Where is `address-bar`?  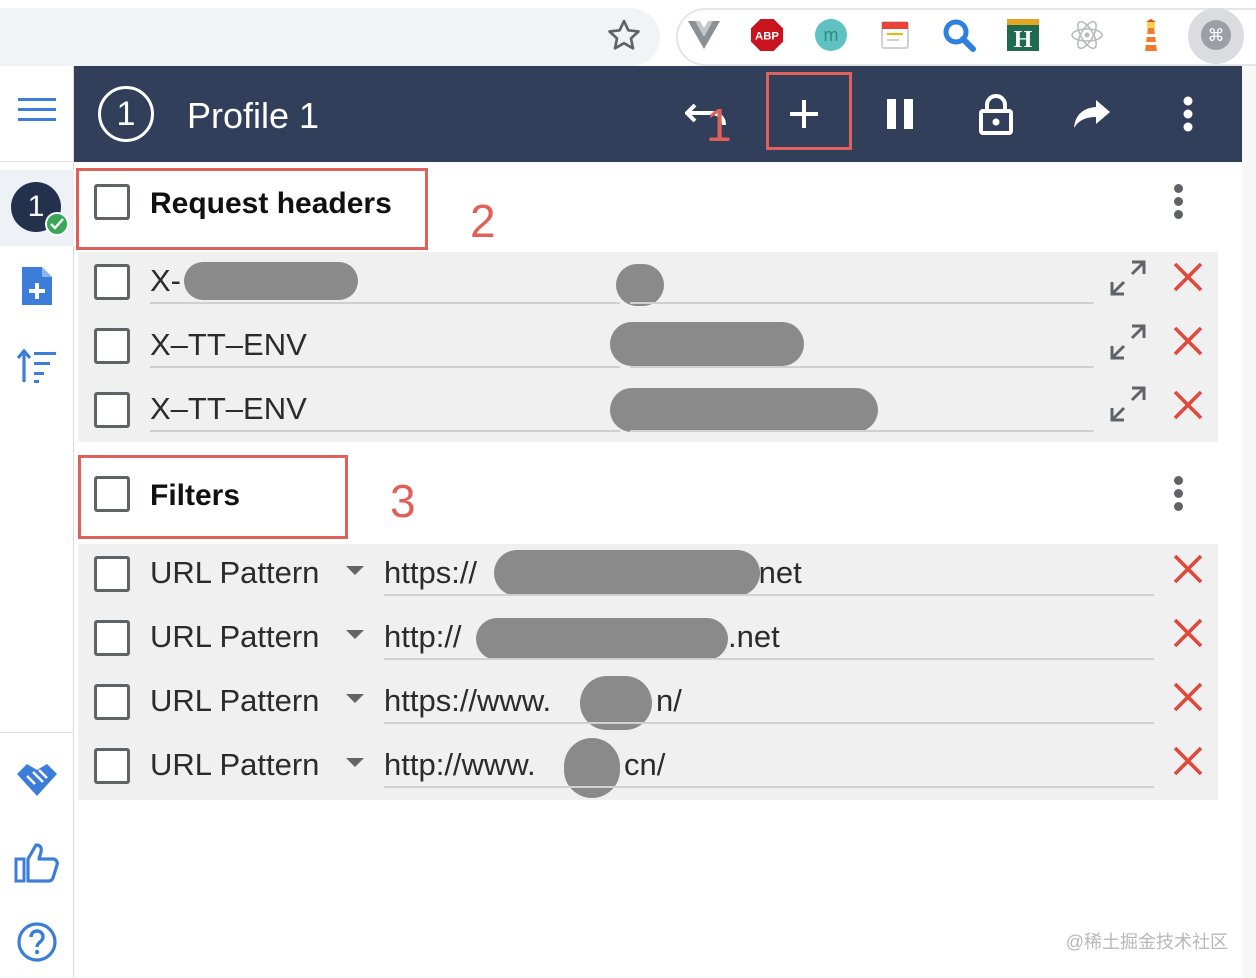 address-bar is located at coordinates (330, 37).